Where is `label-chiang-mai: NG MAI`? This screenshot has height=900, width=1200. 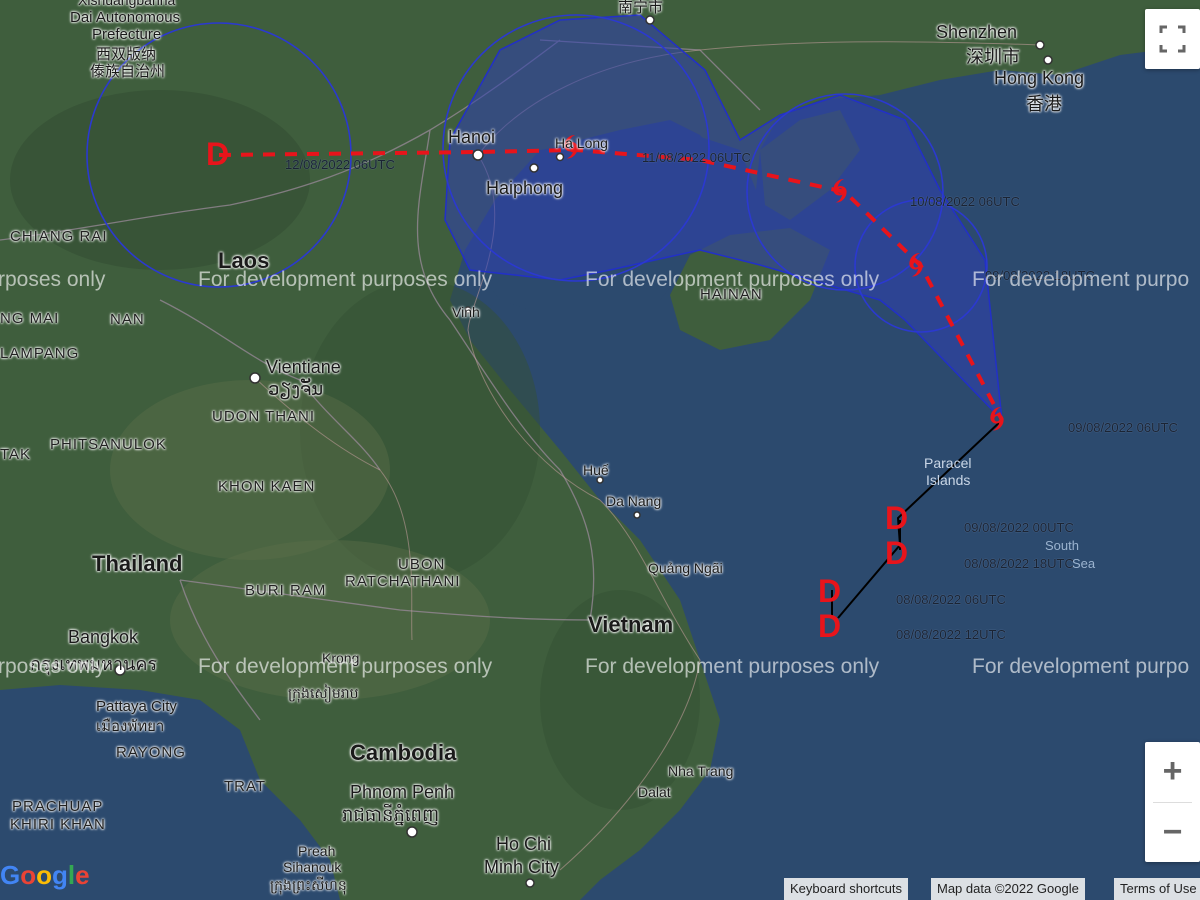
label-chiang-mai: NG MAI is located at coordinates (30, 318).